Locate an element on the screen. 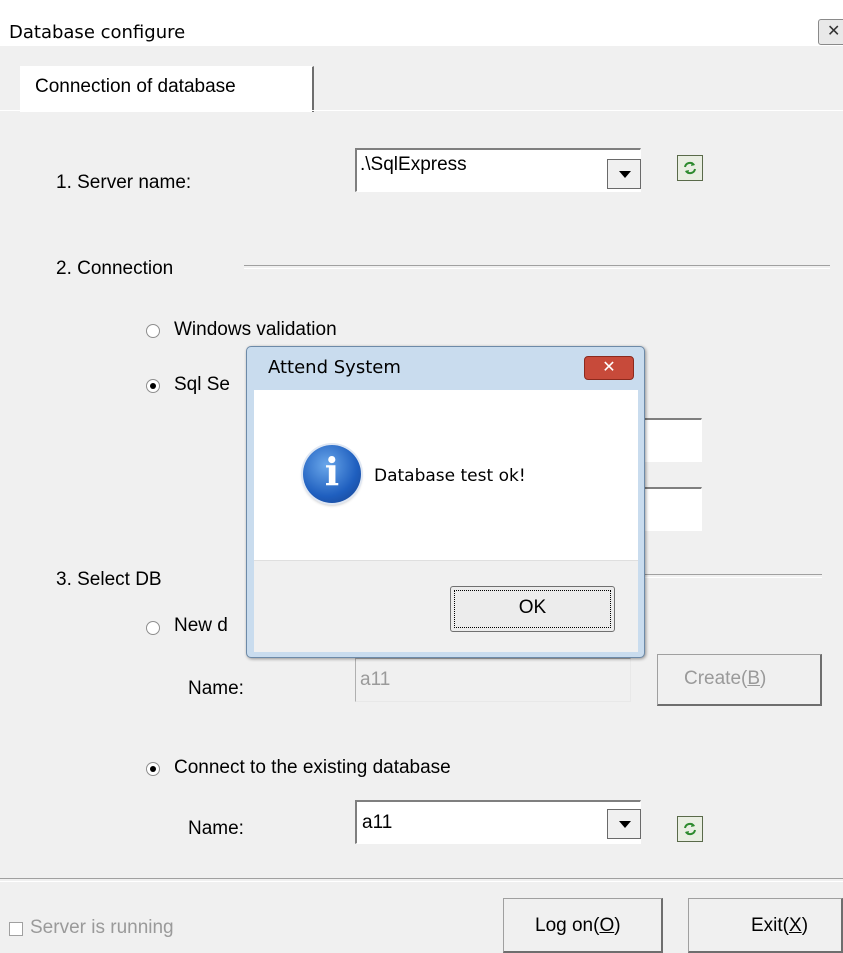 This screenshot has width=843, height=953. log-on-button: Log on(O) is located at coordinates (583, 925).